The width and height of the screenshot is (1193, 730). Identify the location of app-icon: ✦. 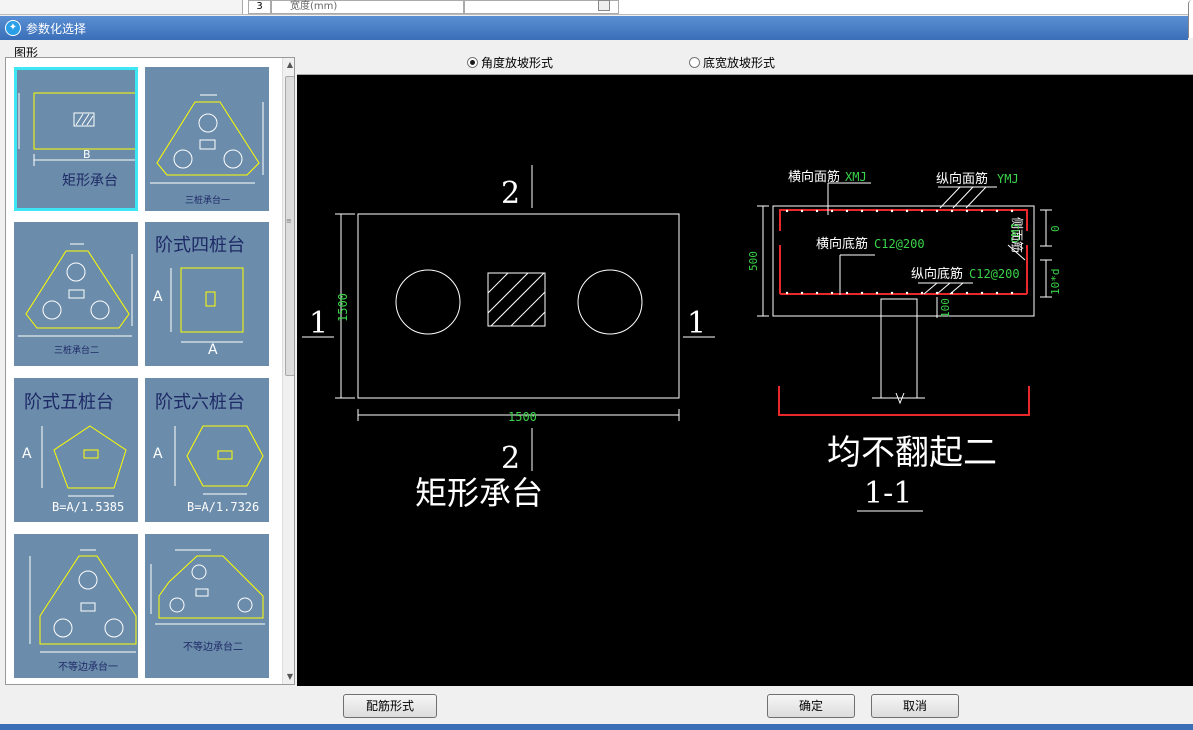
(13, 28).